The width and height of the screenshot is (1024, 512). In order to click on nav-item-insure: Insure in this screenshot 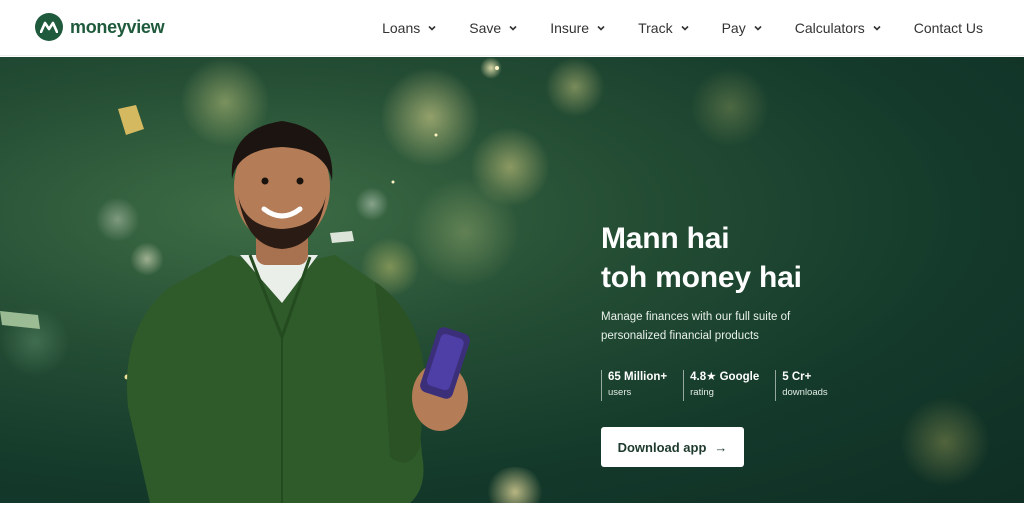, I will do `click(578, 28)`.